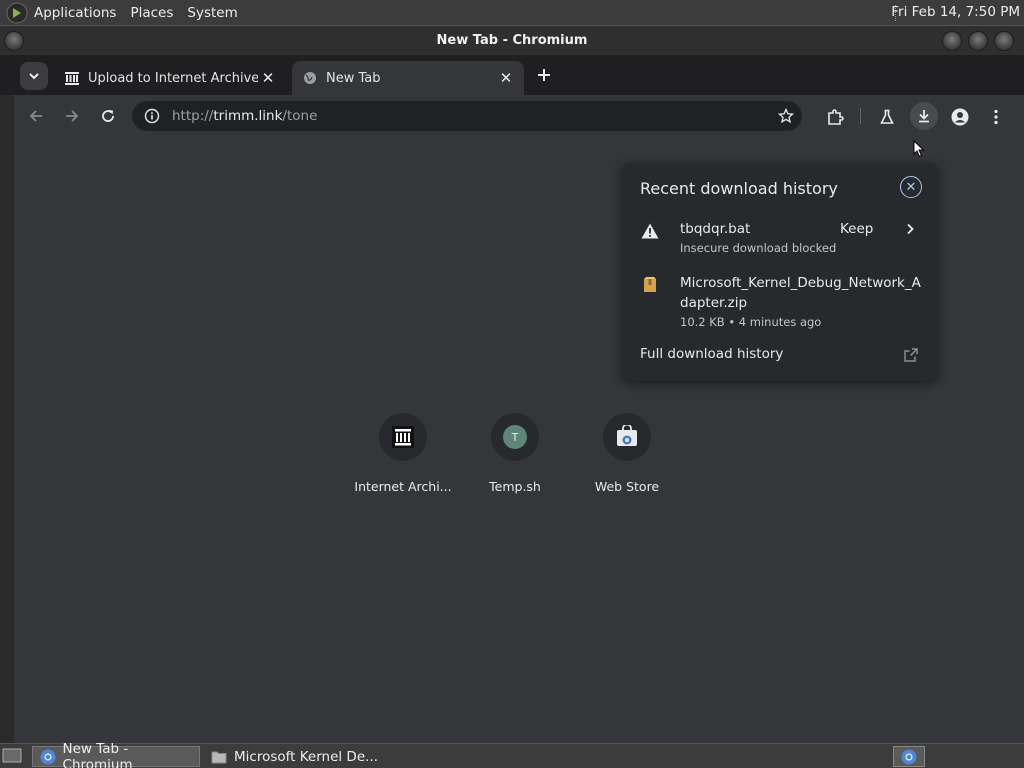 The width and height of the screenshot is (1024, 768). Describe the element at coordinates (650, 285) in the screenshot. I see `zip-file-icon` at that location.